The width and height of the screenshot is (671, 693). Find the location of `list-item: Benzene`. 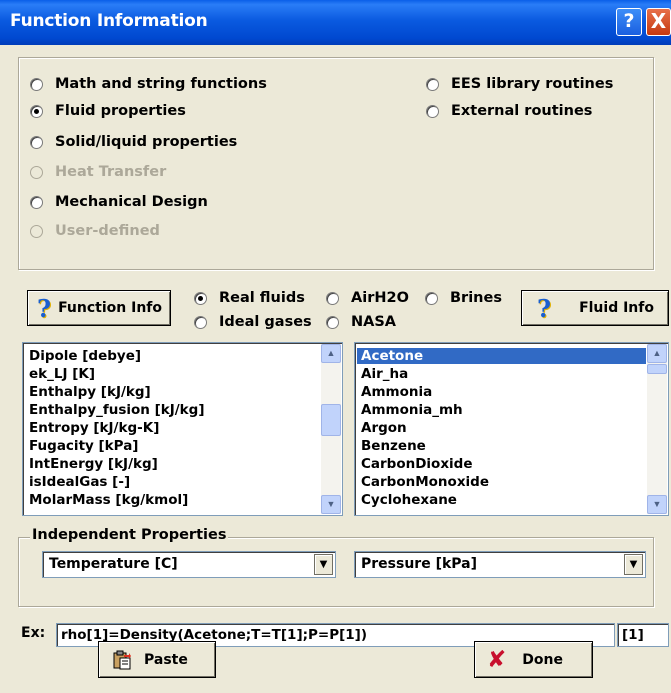

list-item: Benzene is located at coordinates (393, 446).